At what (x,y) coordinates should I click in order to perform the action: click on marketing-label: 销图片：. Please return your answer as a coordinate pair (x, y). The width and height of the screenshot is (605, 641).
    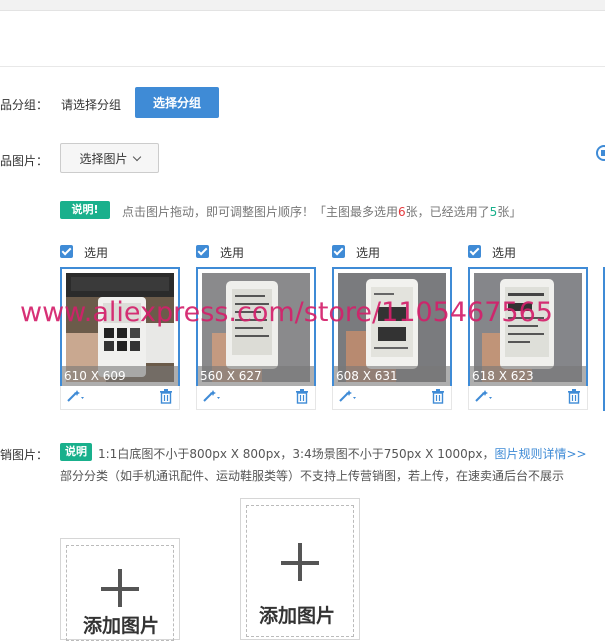
    Looking at the image, I should click on (24, 455).